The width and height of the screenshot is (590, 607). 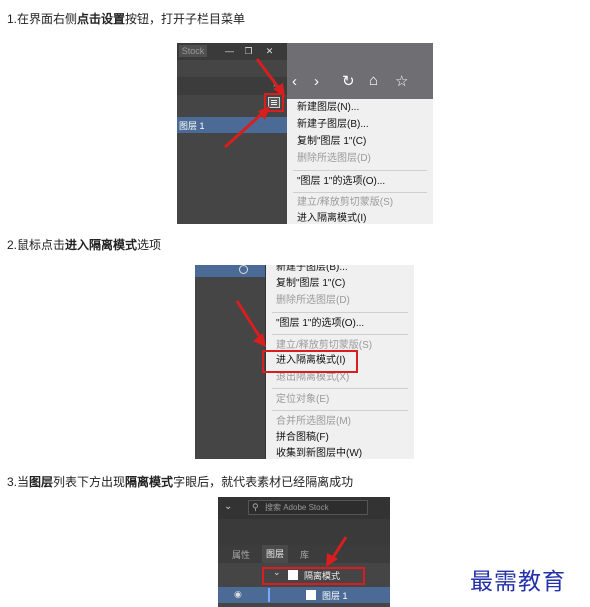 What do you see at coordinates (41, 482) in the screenshot?
I see `step-3-bold-1: 图层` at bounding box center [41, 482].